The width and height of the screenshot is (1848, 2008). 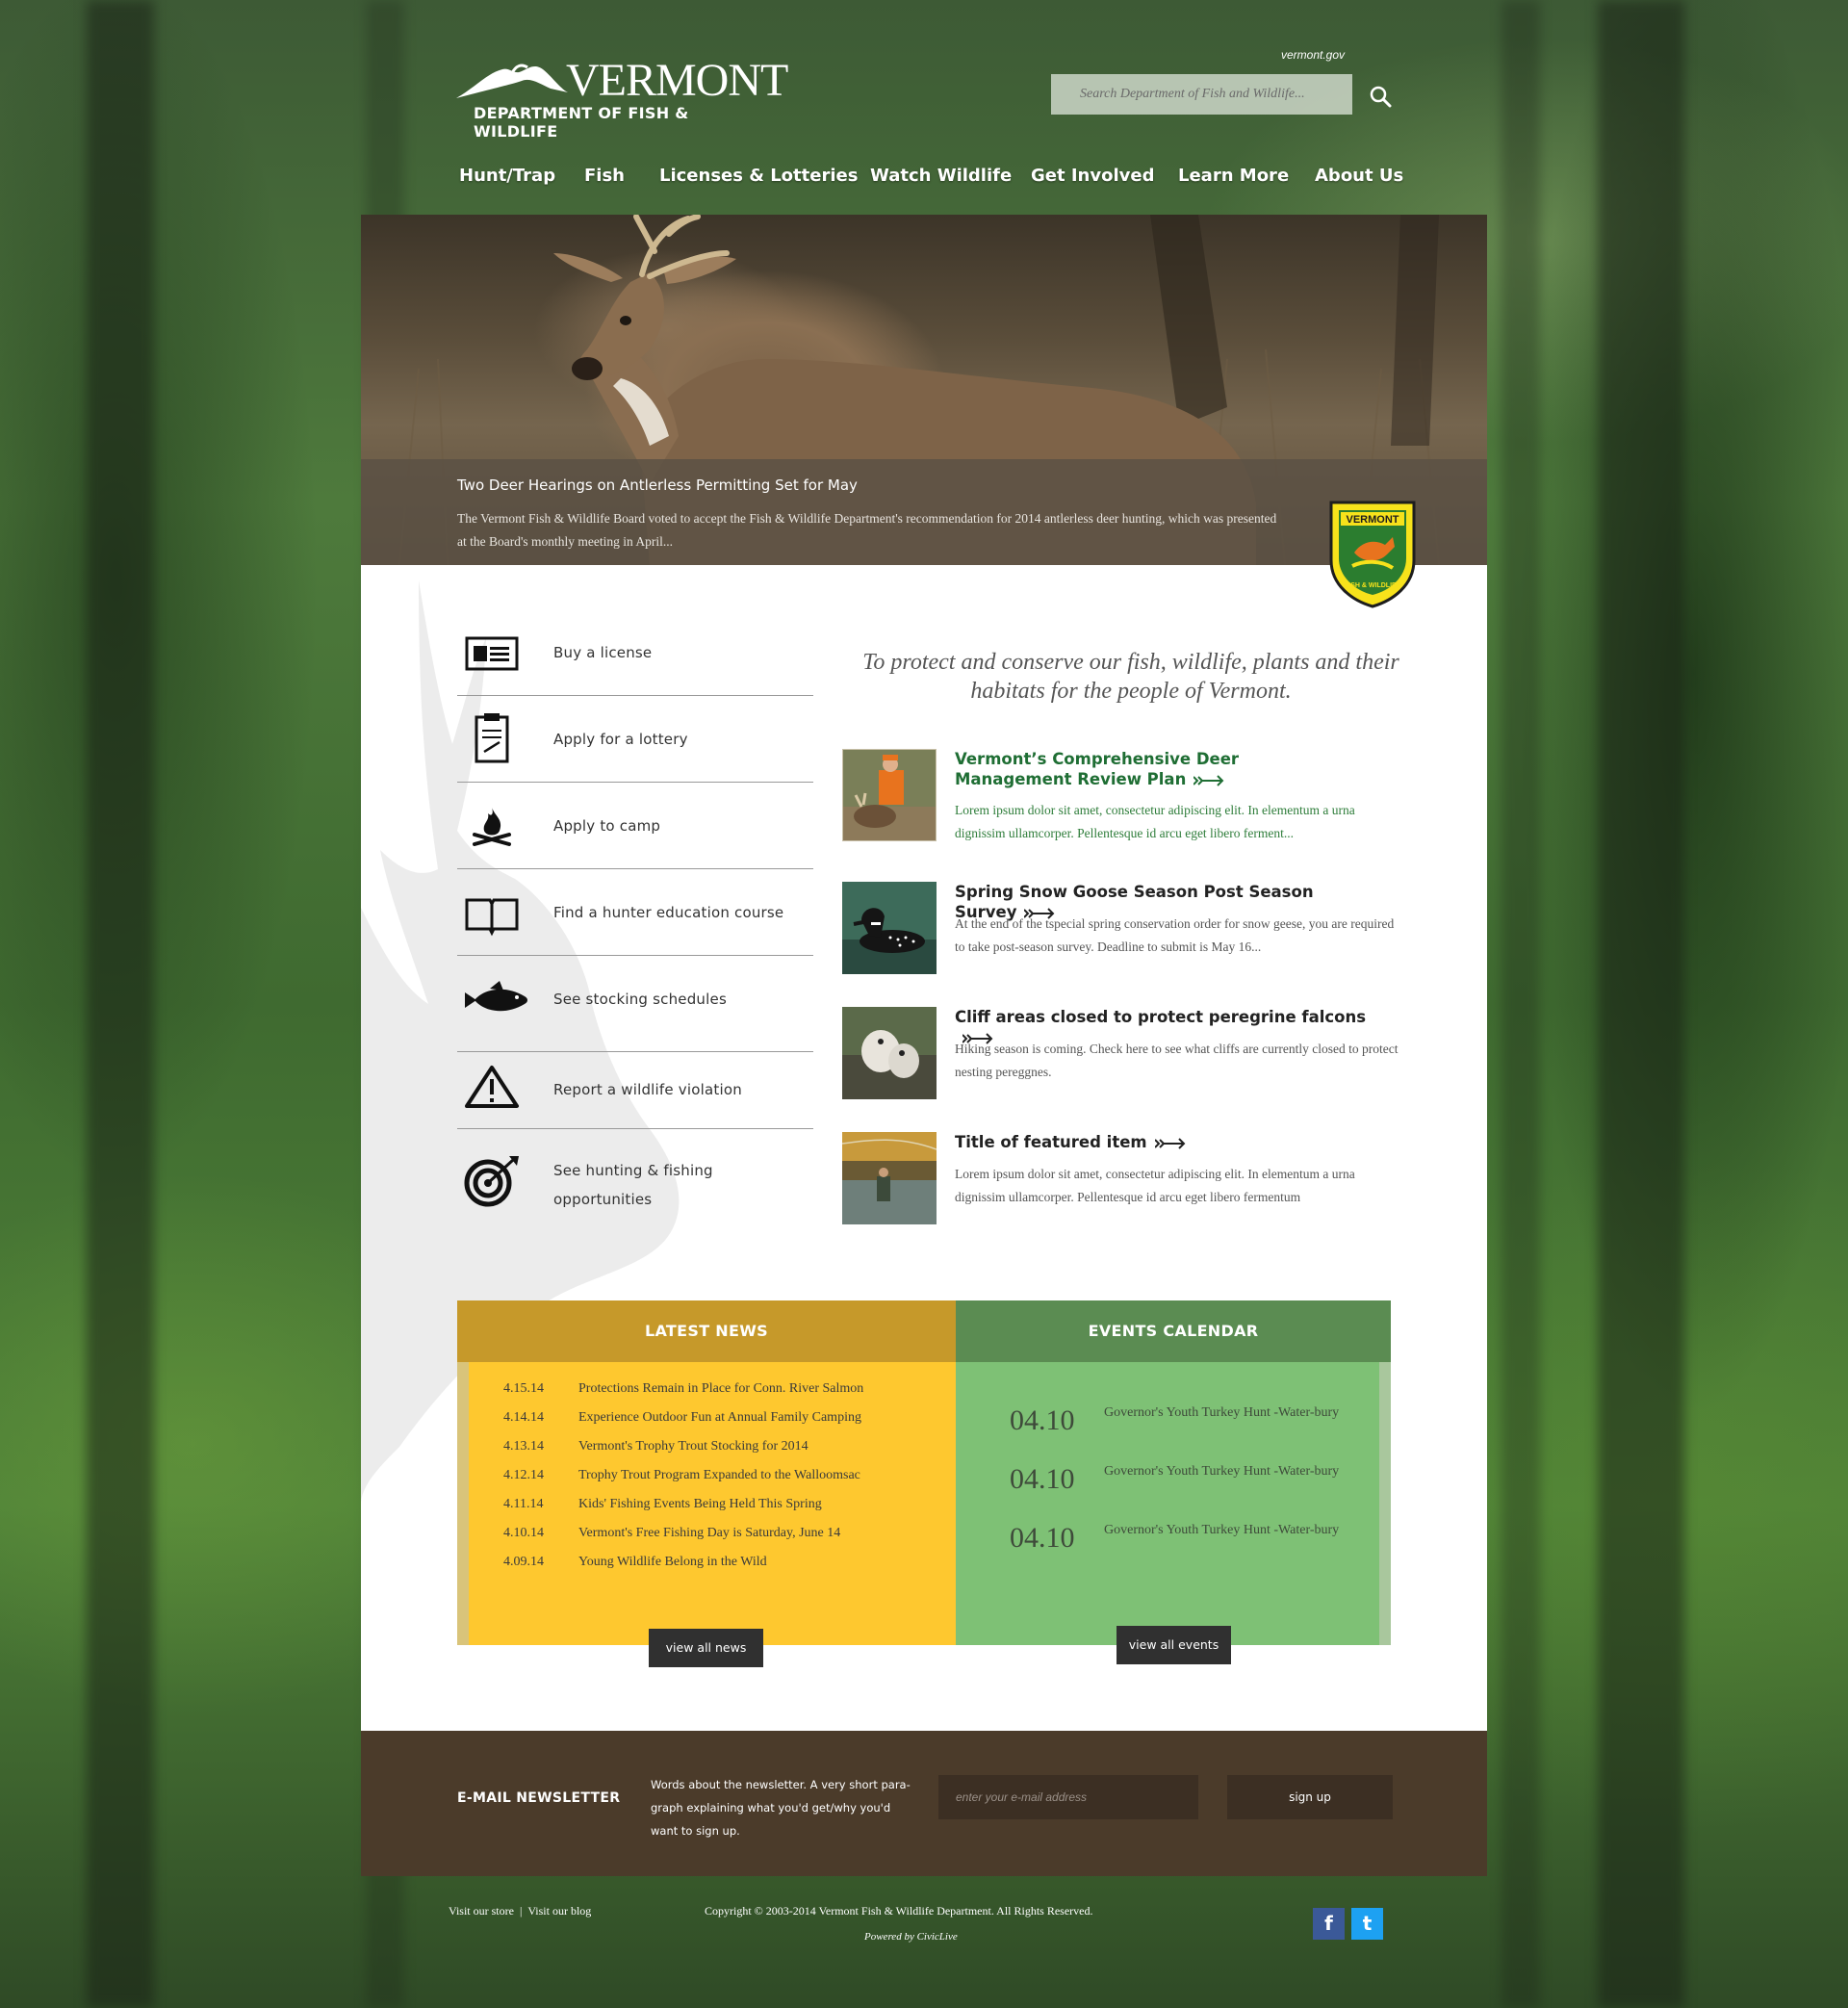 What do you see at coordinates (1310, 1797) in the screenshot?
I see `newsletter-signup-button: sign up` at bounding box center [1310, 1797].